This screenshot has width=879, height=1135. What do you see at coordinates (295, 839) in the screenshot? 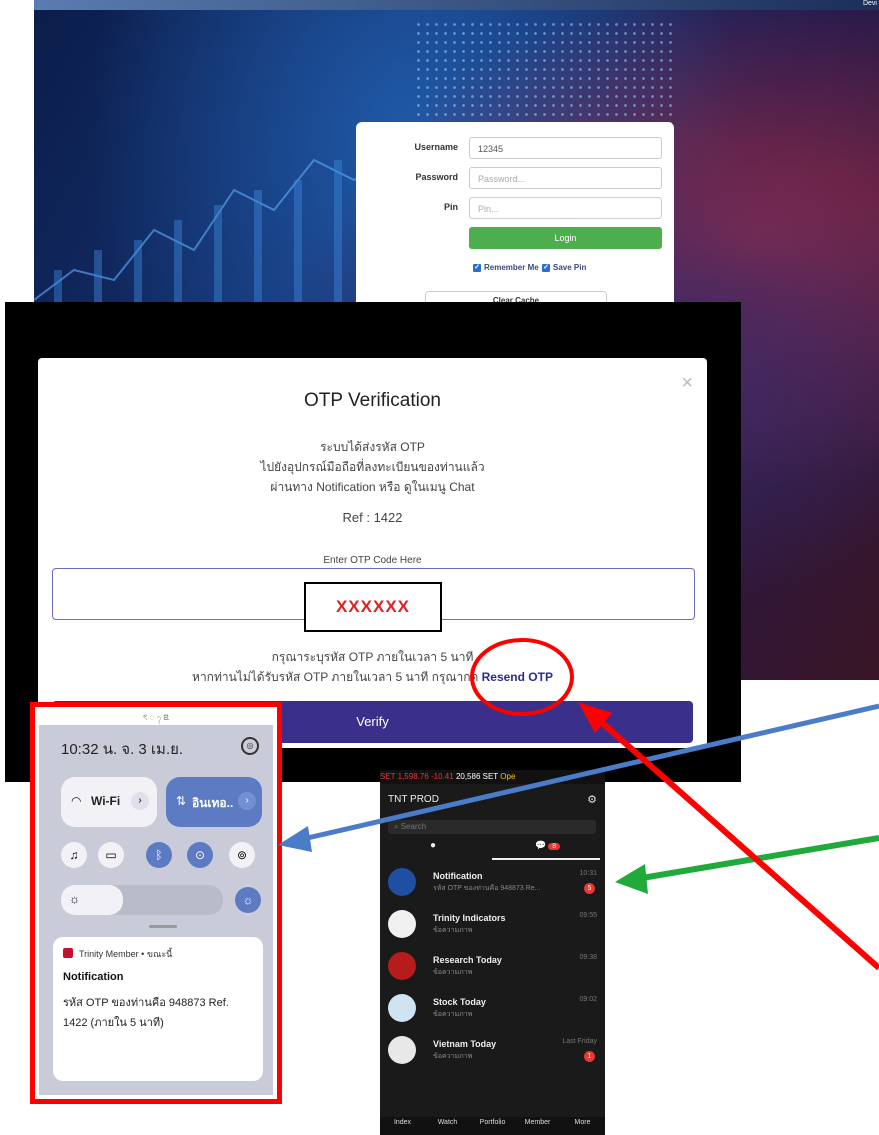
I see `blue-arrowhead` at bounding box center [295, 839].